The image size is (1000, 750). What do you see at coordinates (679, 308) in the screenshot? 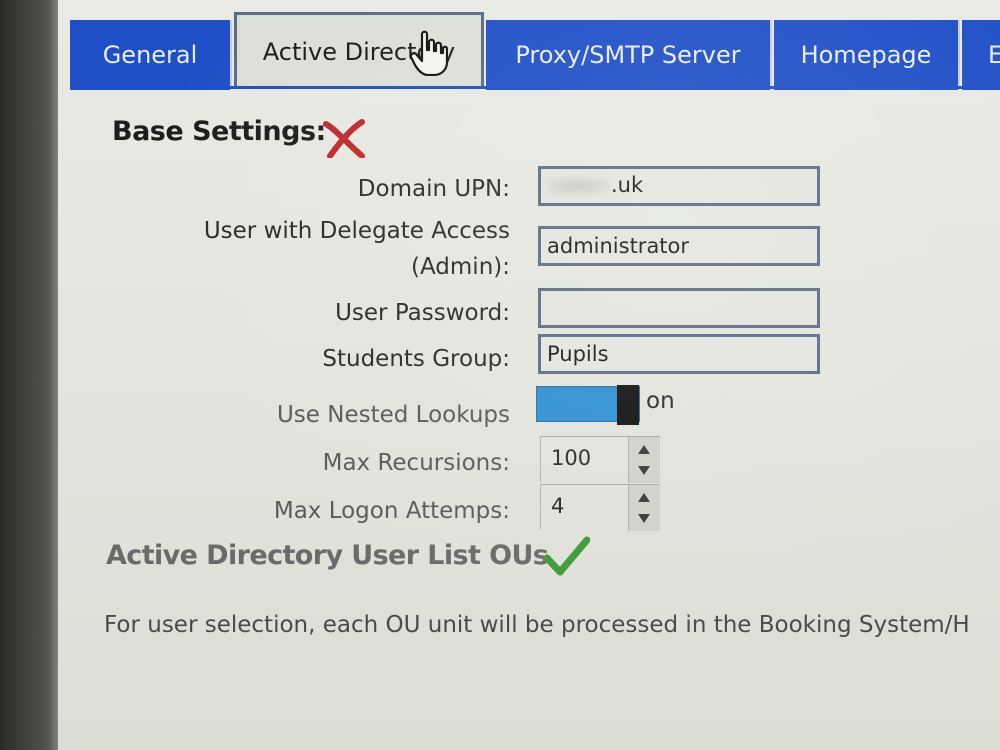
I see `user-password-input` at bounding box center [679, 308].